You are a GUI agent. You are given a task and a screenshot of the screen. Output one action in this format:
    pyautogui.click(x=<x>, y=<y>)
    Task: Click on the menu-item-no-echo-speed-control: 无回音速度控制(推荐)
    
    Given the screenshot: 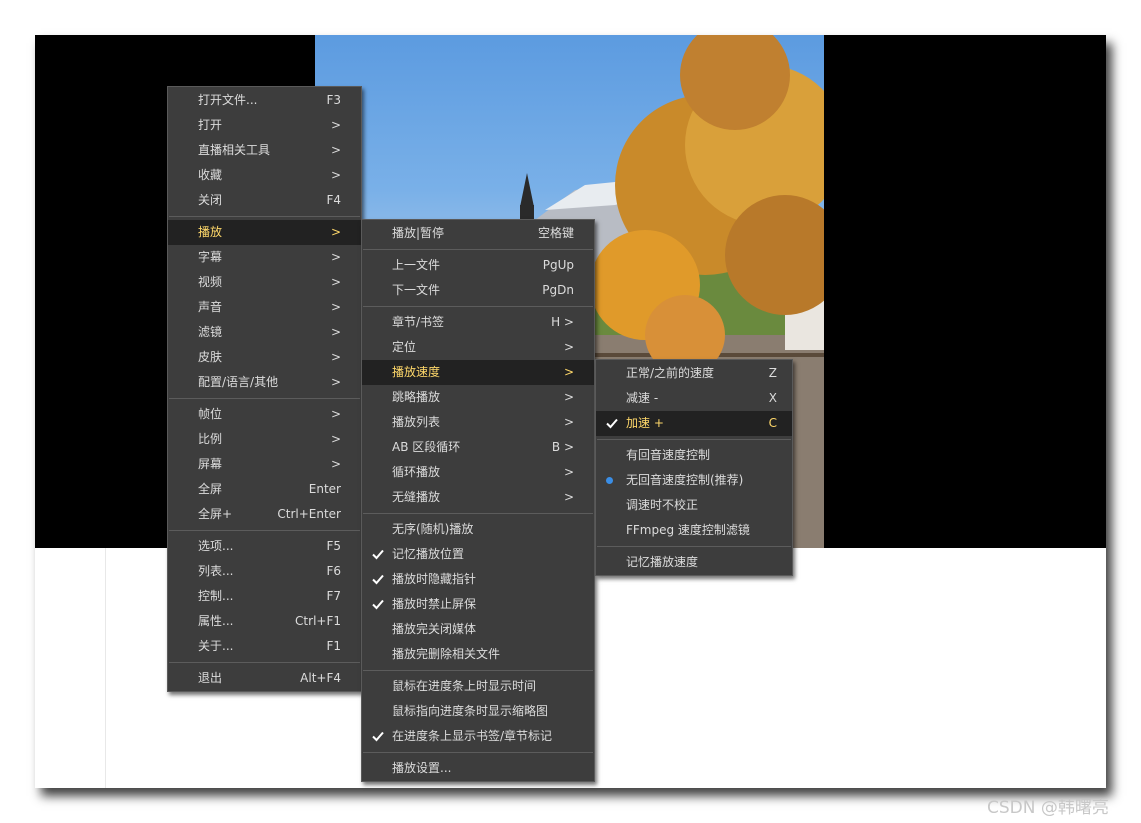 What is the action you would take?
    pyautogui.click(x=694, y=480)
    